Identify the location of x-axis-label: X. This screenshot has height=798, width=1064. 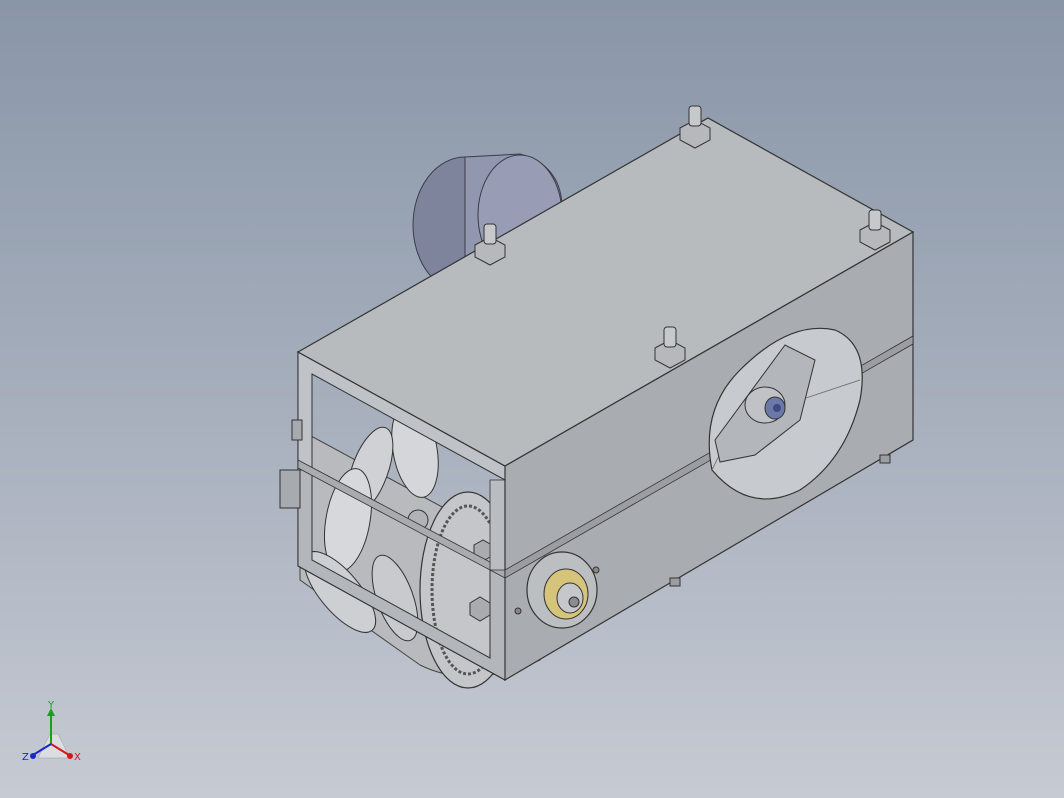
(77, 757).